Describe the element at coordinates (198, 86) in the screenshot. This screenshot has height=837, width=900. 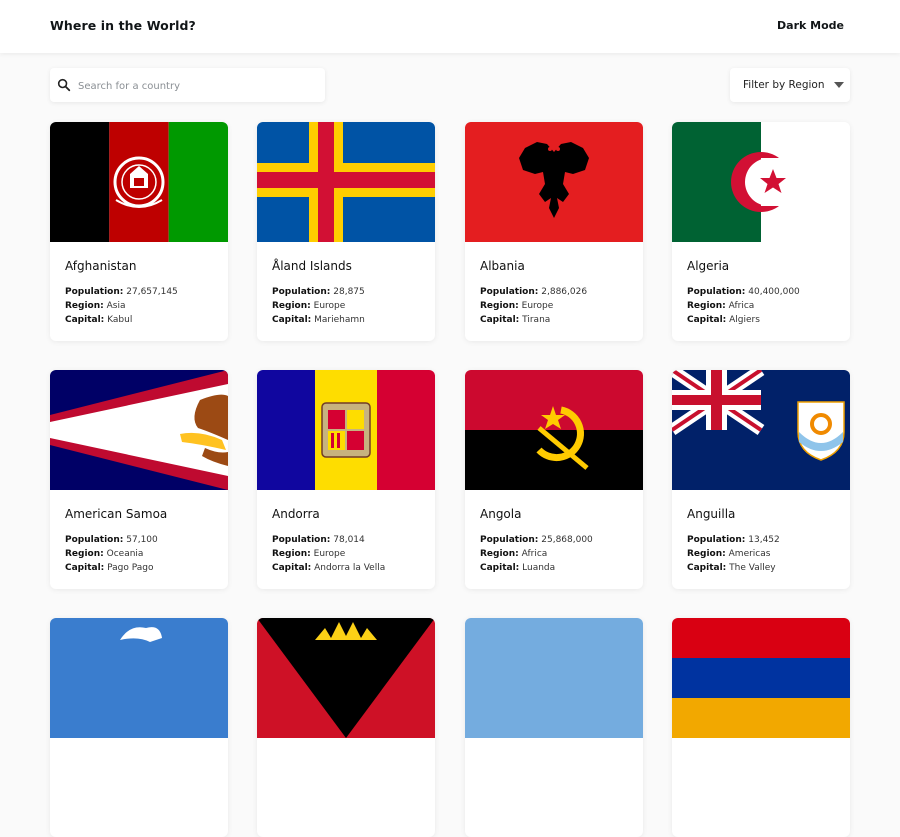
I see `search-input` at that location.